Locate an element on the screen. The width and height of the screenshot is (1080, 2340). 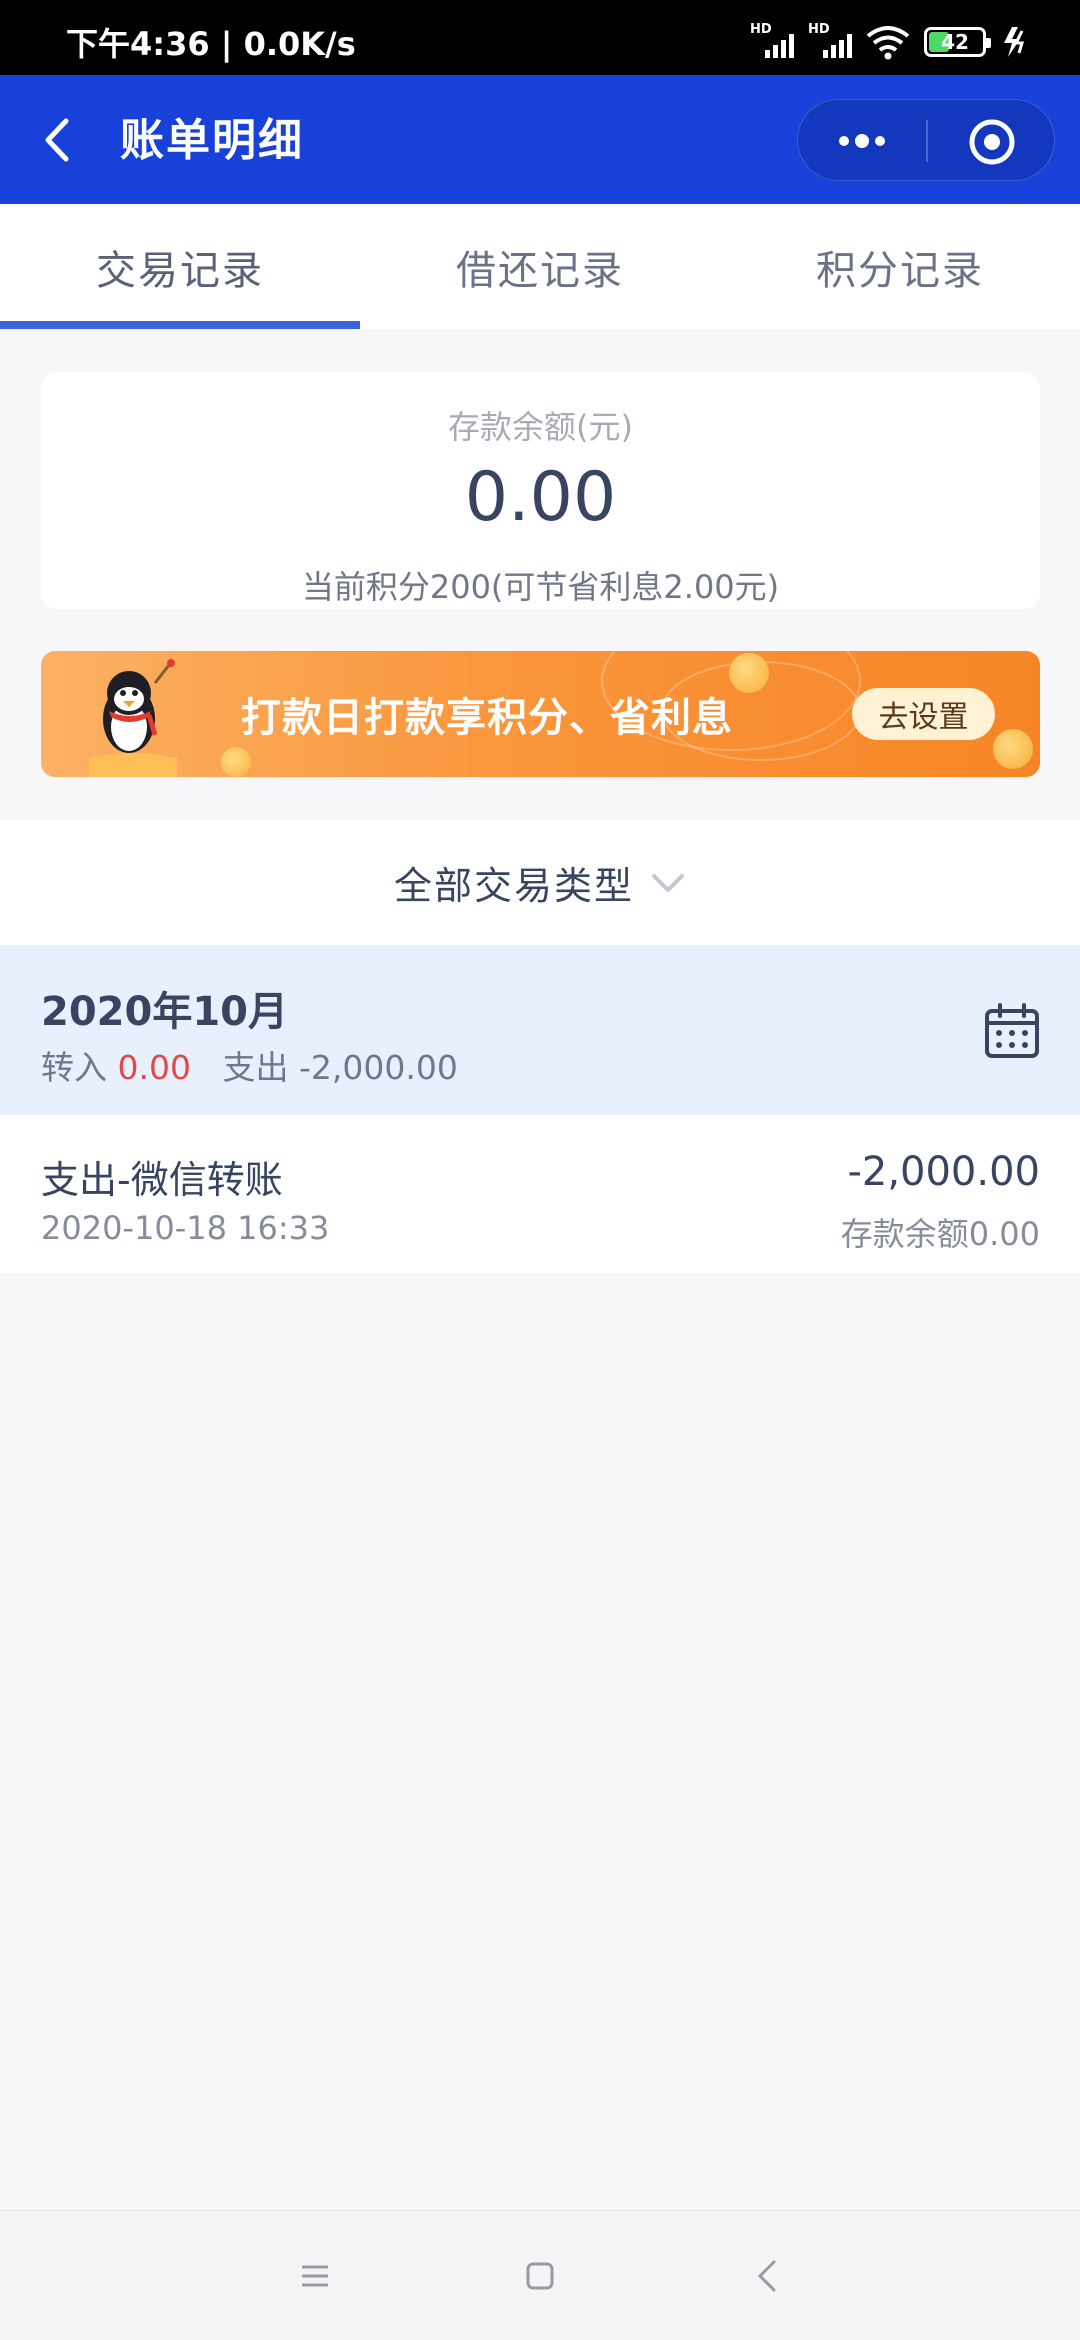
tab-points: 积分记录 is located at coordinates (900, 266).